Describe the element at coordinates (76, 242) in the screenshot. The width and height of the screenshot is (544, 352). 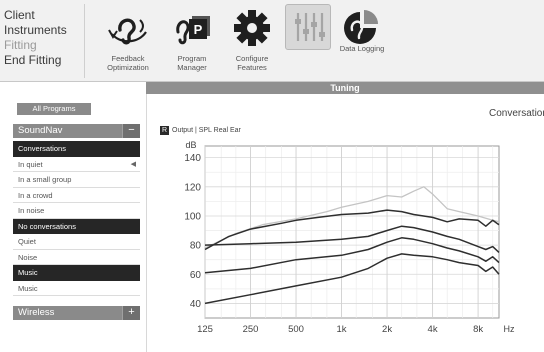
I see `program-item-quiet: Quiet` at that location.